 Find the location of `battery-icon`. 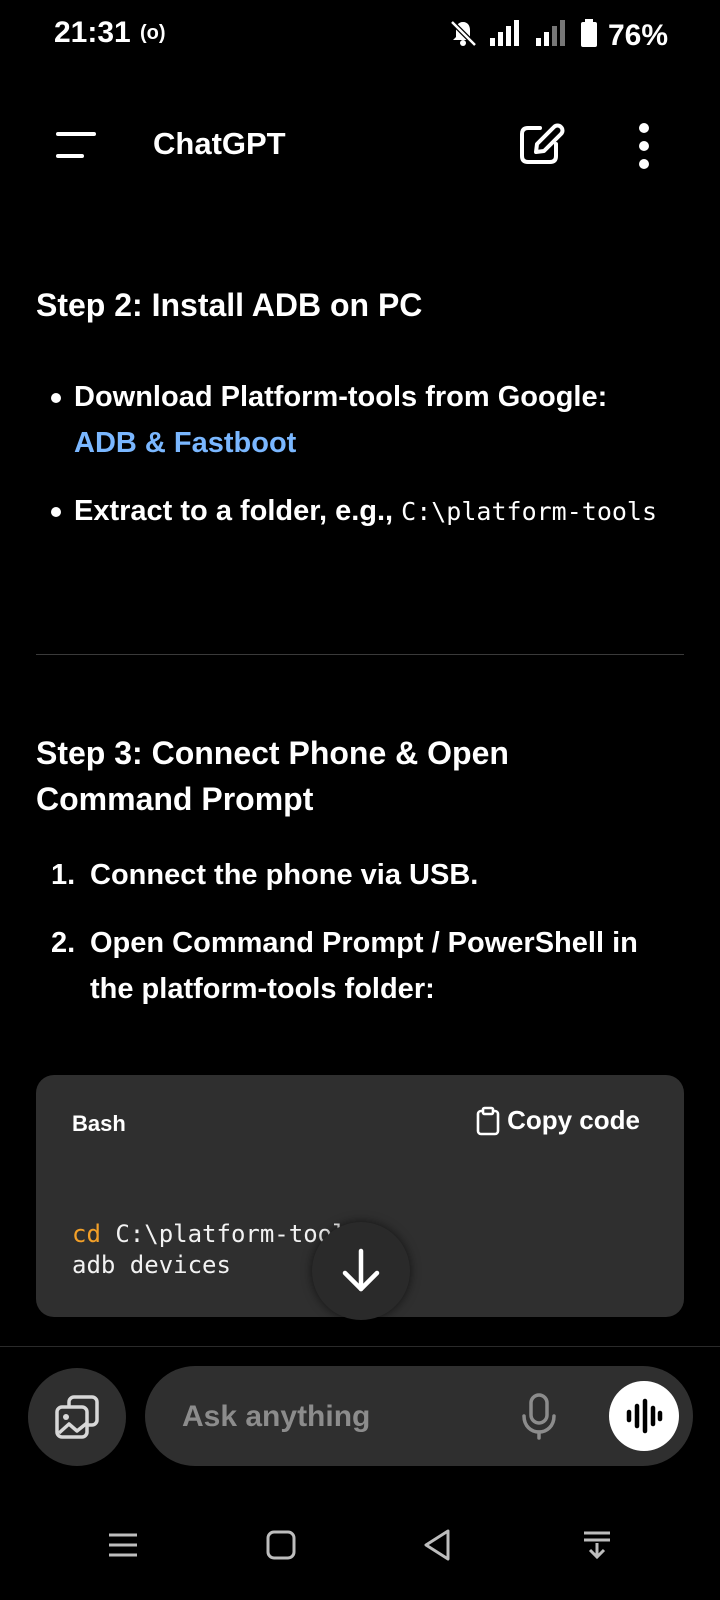

battery-icon is located at coordinates (589, 35).